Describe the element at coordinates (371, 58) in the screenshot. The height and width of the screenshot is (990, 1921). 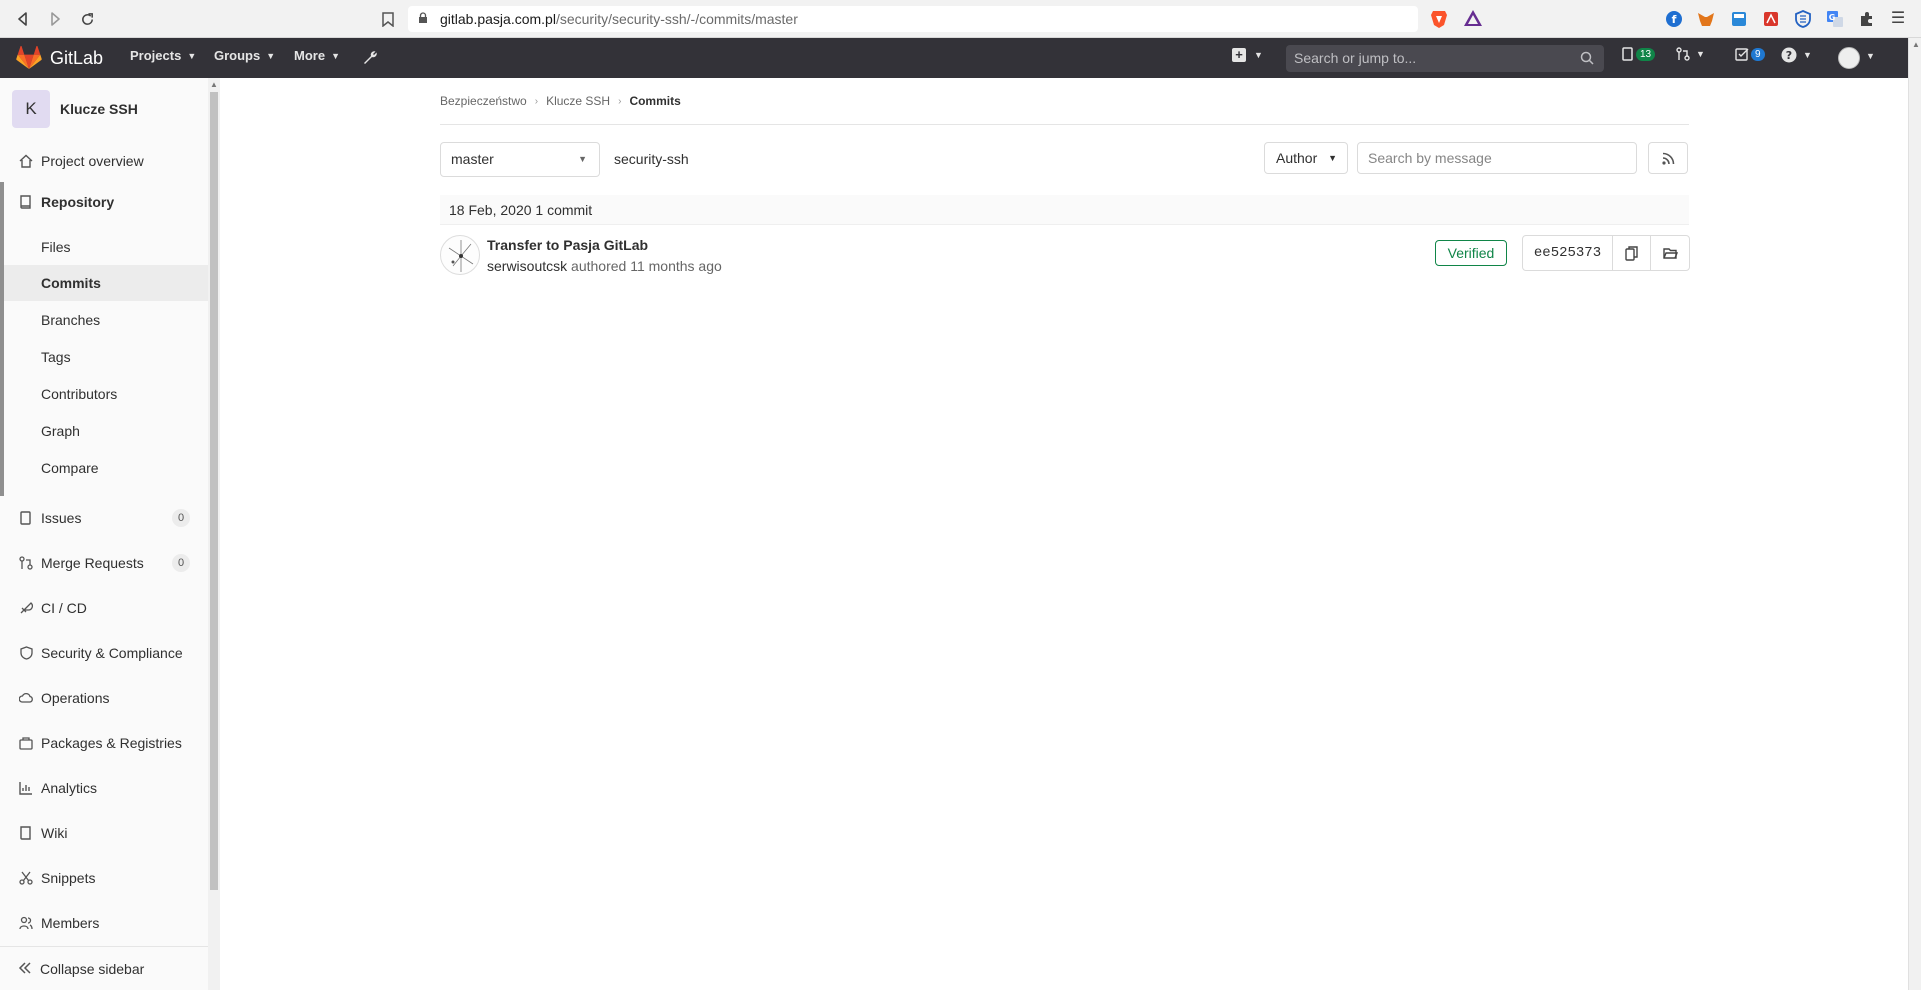
I see `admin-wrench-icon` at that location.